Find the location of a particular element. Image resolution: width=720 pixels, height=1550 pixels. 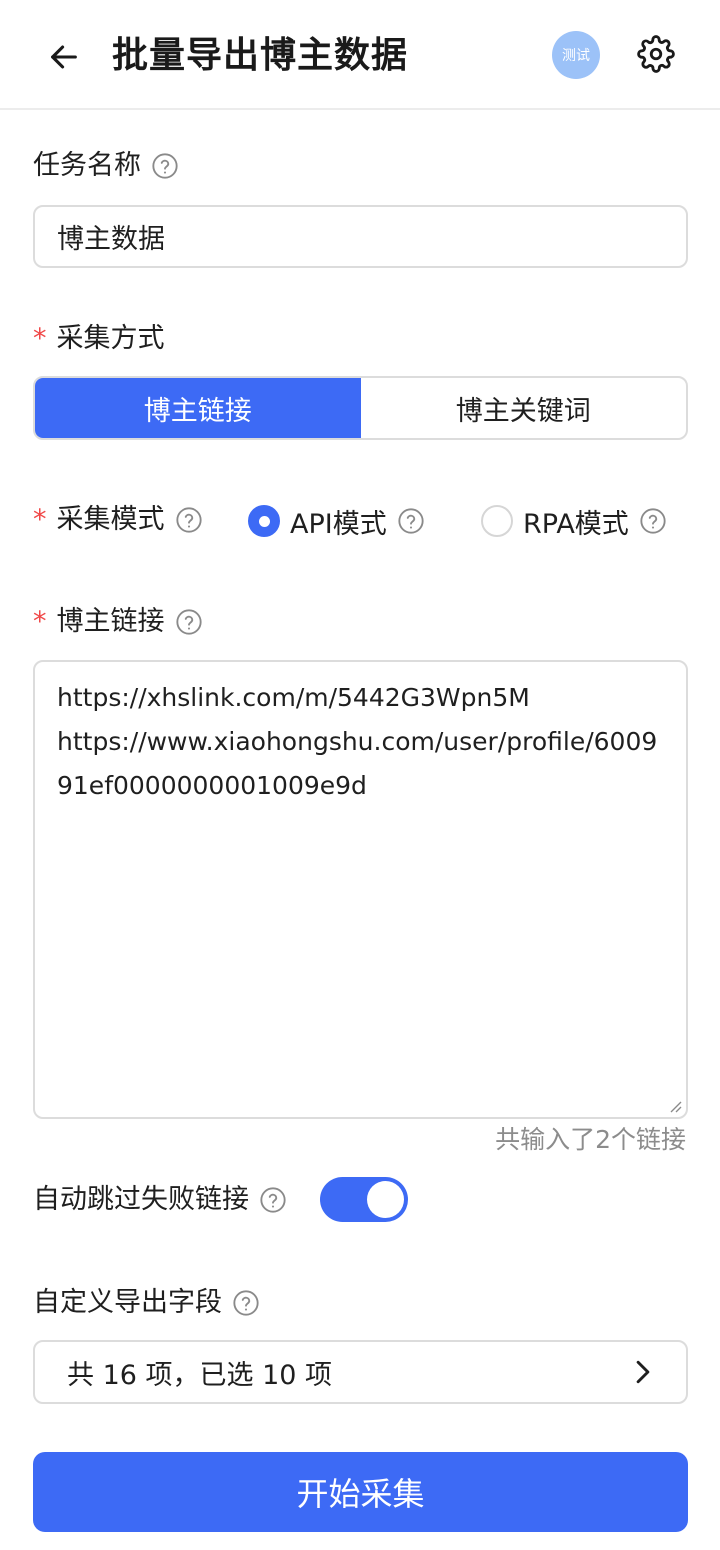

blogger-links-label-text: 博主链接 is located at coordinates (110, 621).